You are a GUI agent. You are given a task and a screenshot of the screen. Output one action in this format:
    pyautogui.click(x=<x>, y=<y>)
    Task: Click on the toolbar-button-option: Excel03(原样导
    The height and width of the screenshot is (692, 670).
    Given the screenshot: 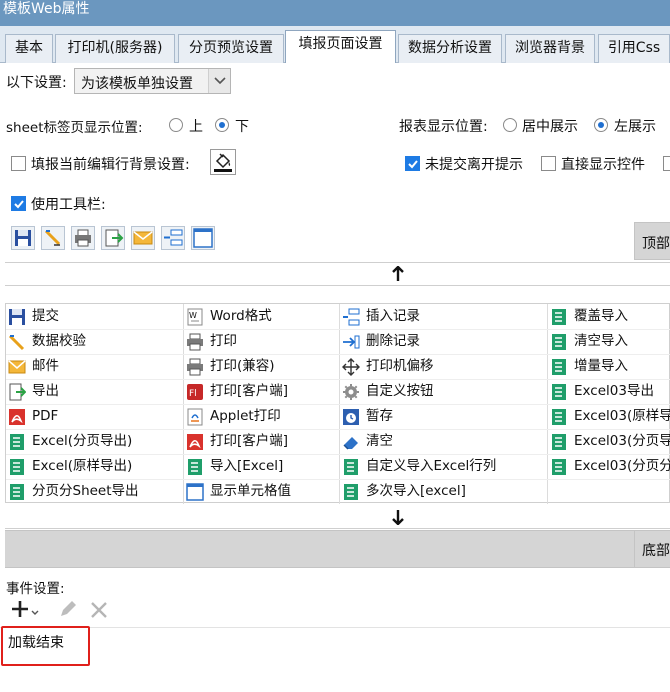 What is the action you would take?
    pyautogui.click(x=609, y=416)
    